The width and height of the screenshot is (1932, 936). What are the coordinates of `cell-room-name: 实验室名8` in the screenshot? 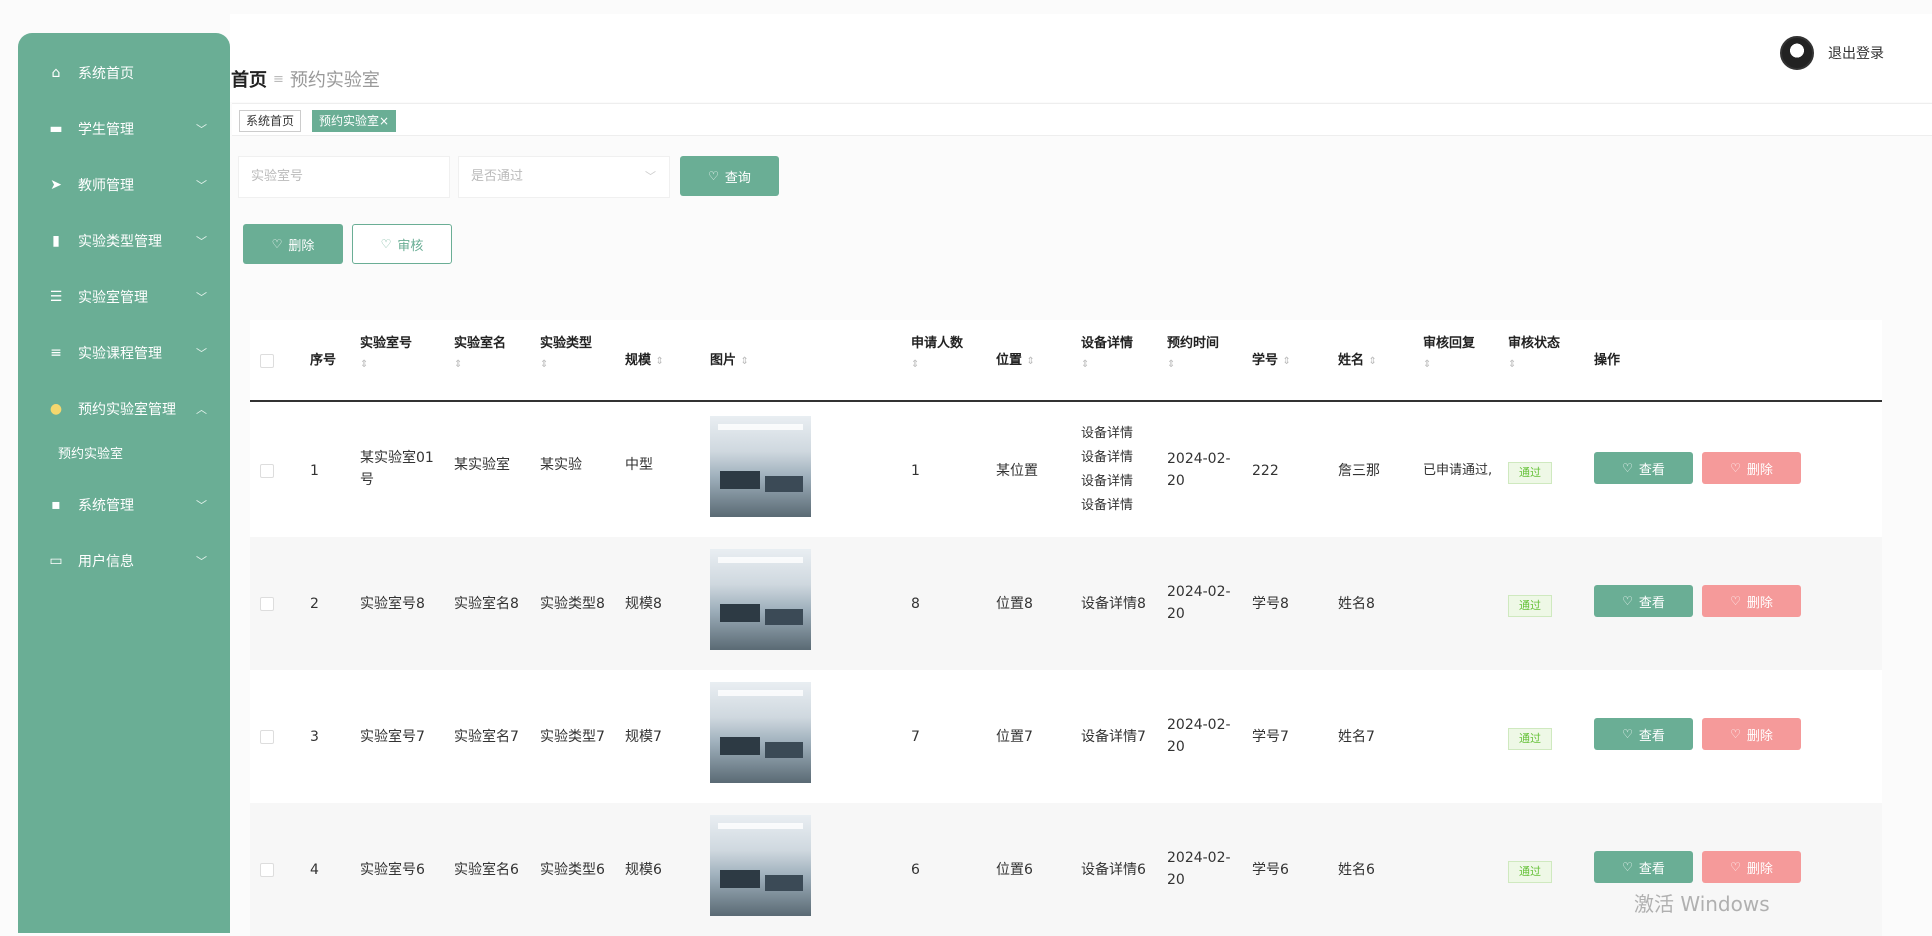 It's located at (486, 604).